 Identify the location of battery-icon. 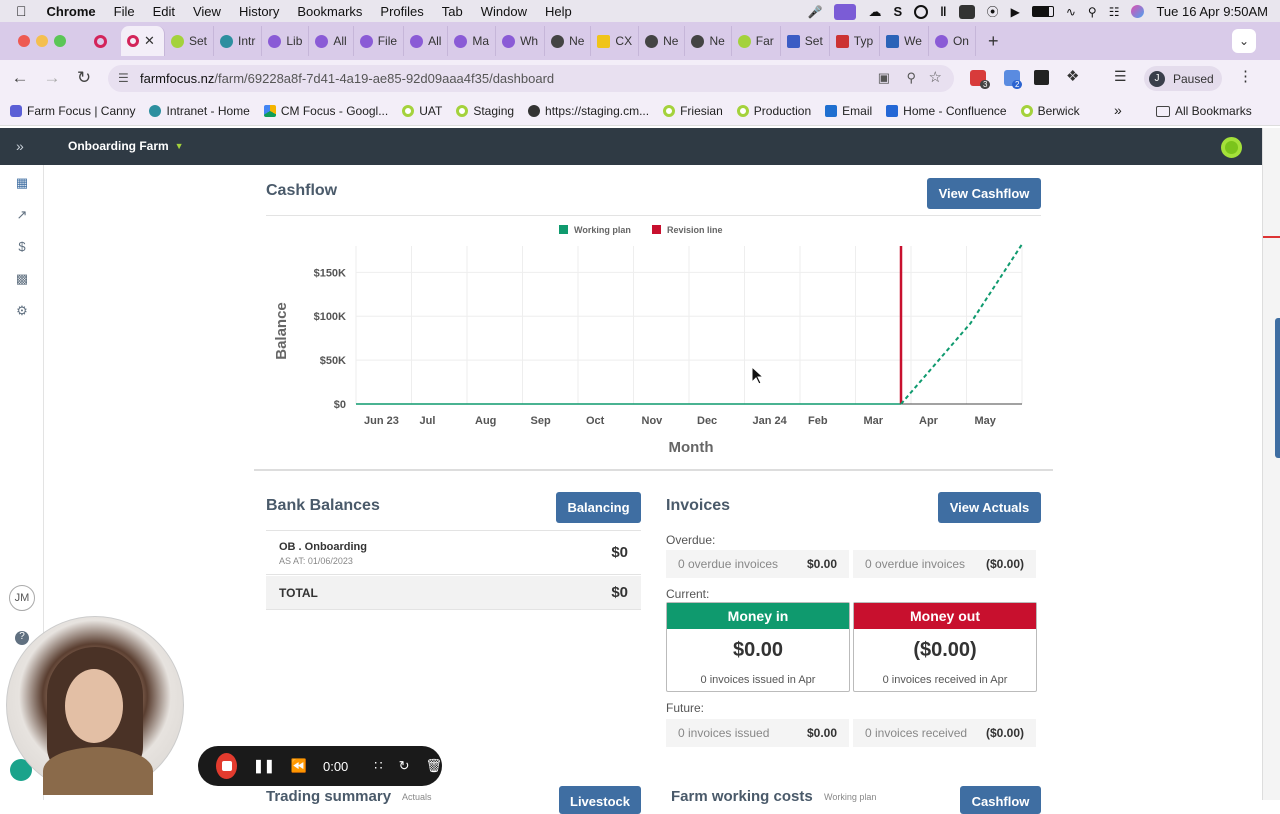
(1042, 11).